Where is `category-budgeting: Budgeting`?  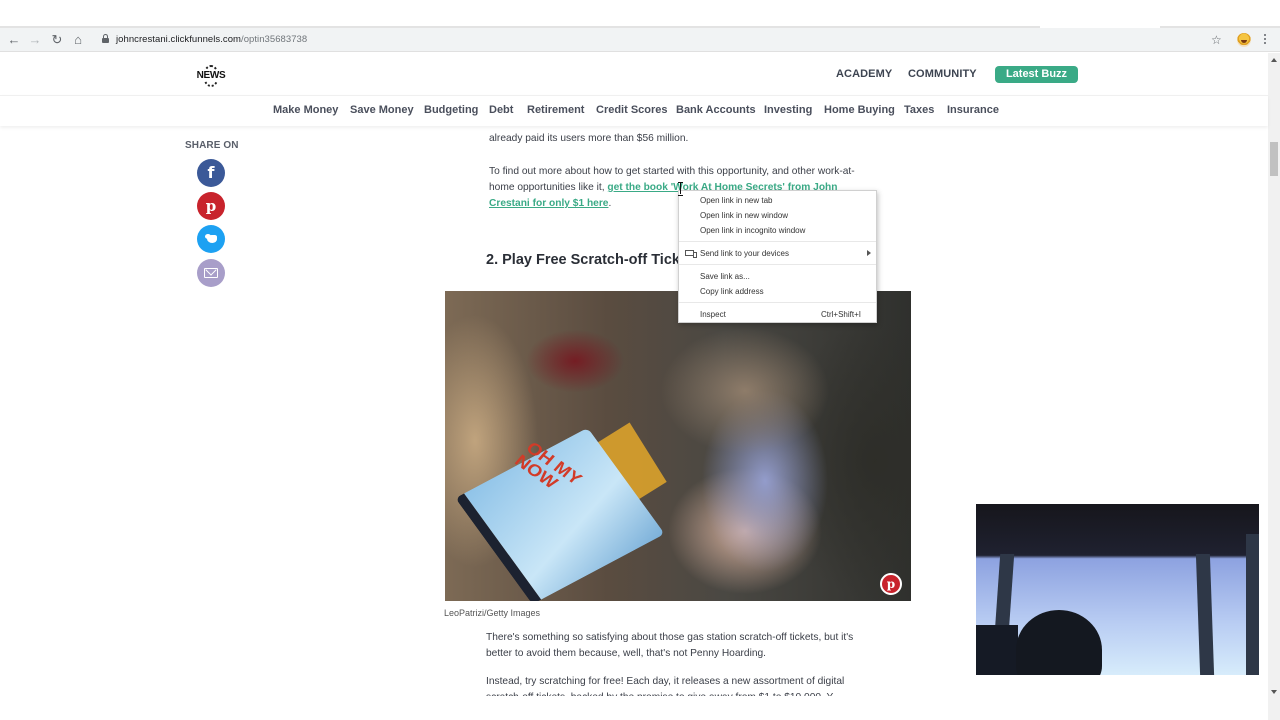
category-budgeting: Budgeting is located at coordinates (451, 110).